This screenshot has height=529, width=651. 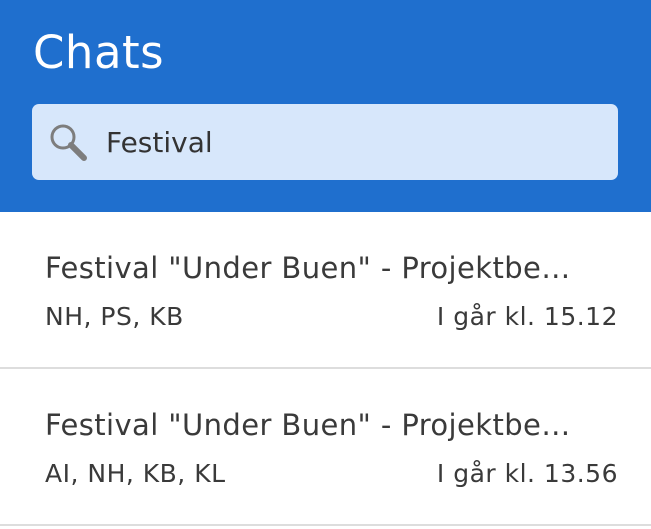 I want to click on search-bar, so click(x=325, y=142).